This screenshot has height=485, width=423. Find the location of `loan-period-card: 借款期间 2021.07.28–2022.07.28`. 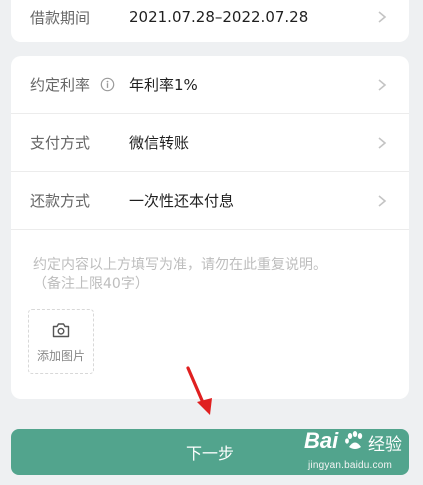

loan-period-card: 借款期间 2021.07.28–2022.07.28 is located at coordinates (210, 21).